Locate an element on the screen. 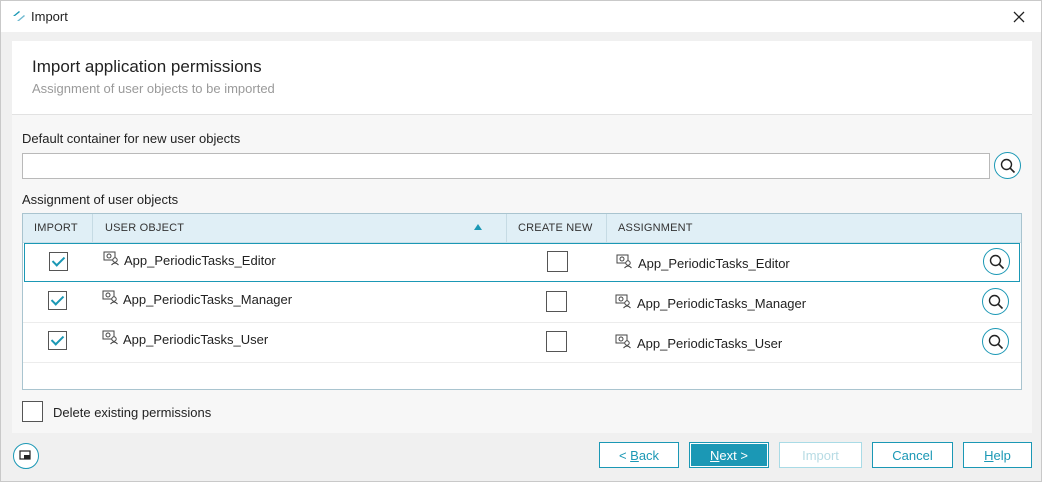 This screenshot has width=1042, height=482. column-header-create-new: CREATE NEW is located at coordinates (555, 228).